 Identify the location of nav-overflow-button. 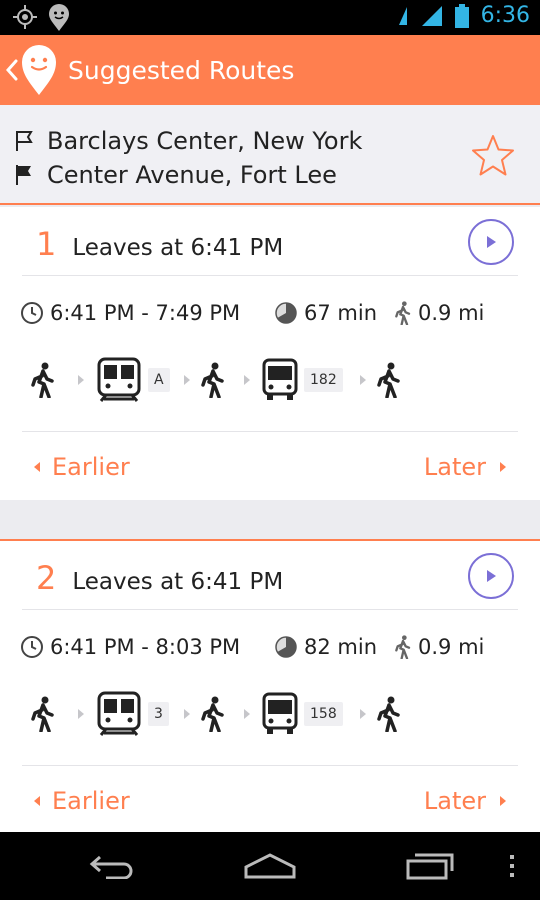
(512, 866).